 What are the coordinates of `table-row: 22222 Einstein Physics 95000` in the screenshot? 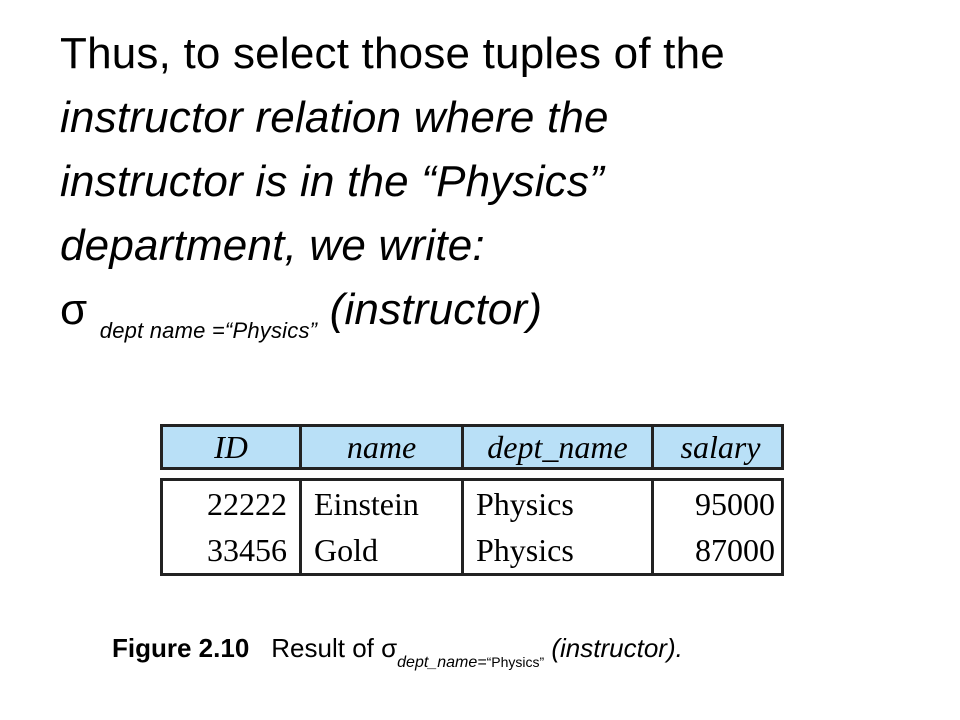 It's located at (472, 504).